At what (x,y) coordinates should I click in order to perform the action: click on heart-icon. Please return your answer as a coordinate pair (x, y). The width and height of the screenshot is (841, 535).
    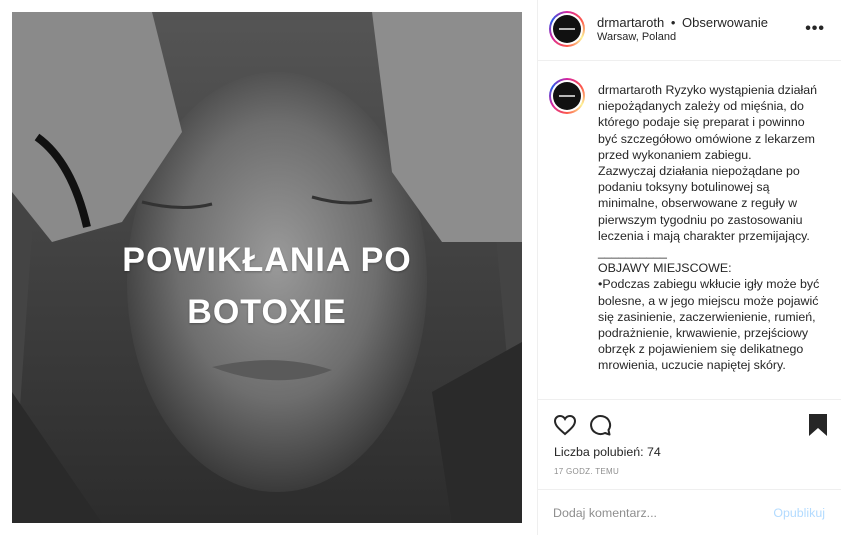
    Looking at the image, I should click on (565, 425).